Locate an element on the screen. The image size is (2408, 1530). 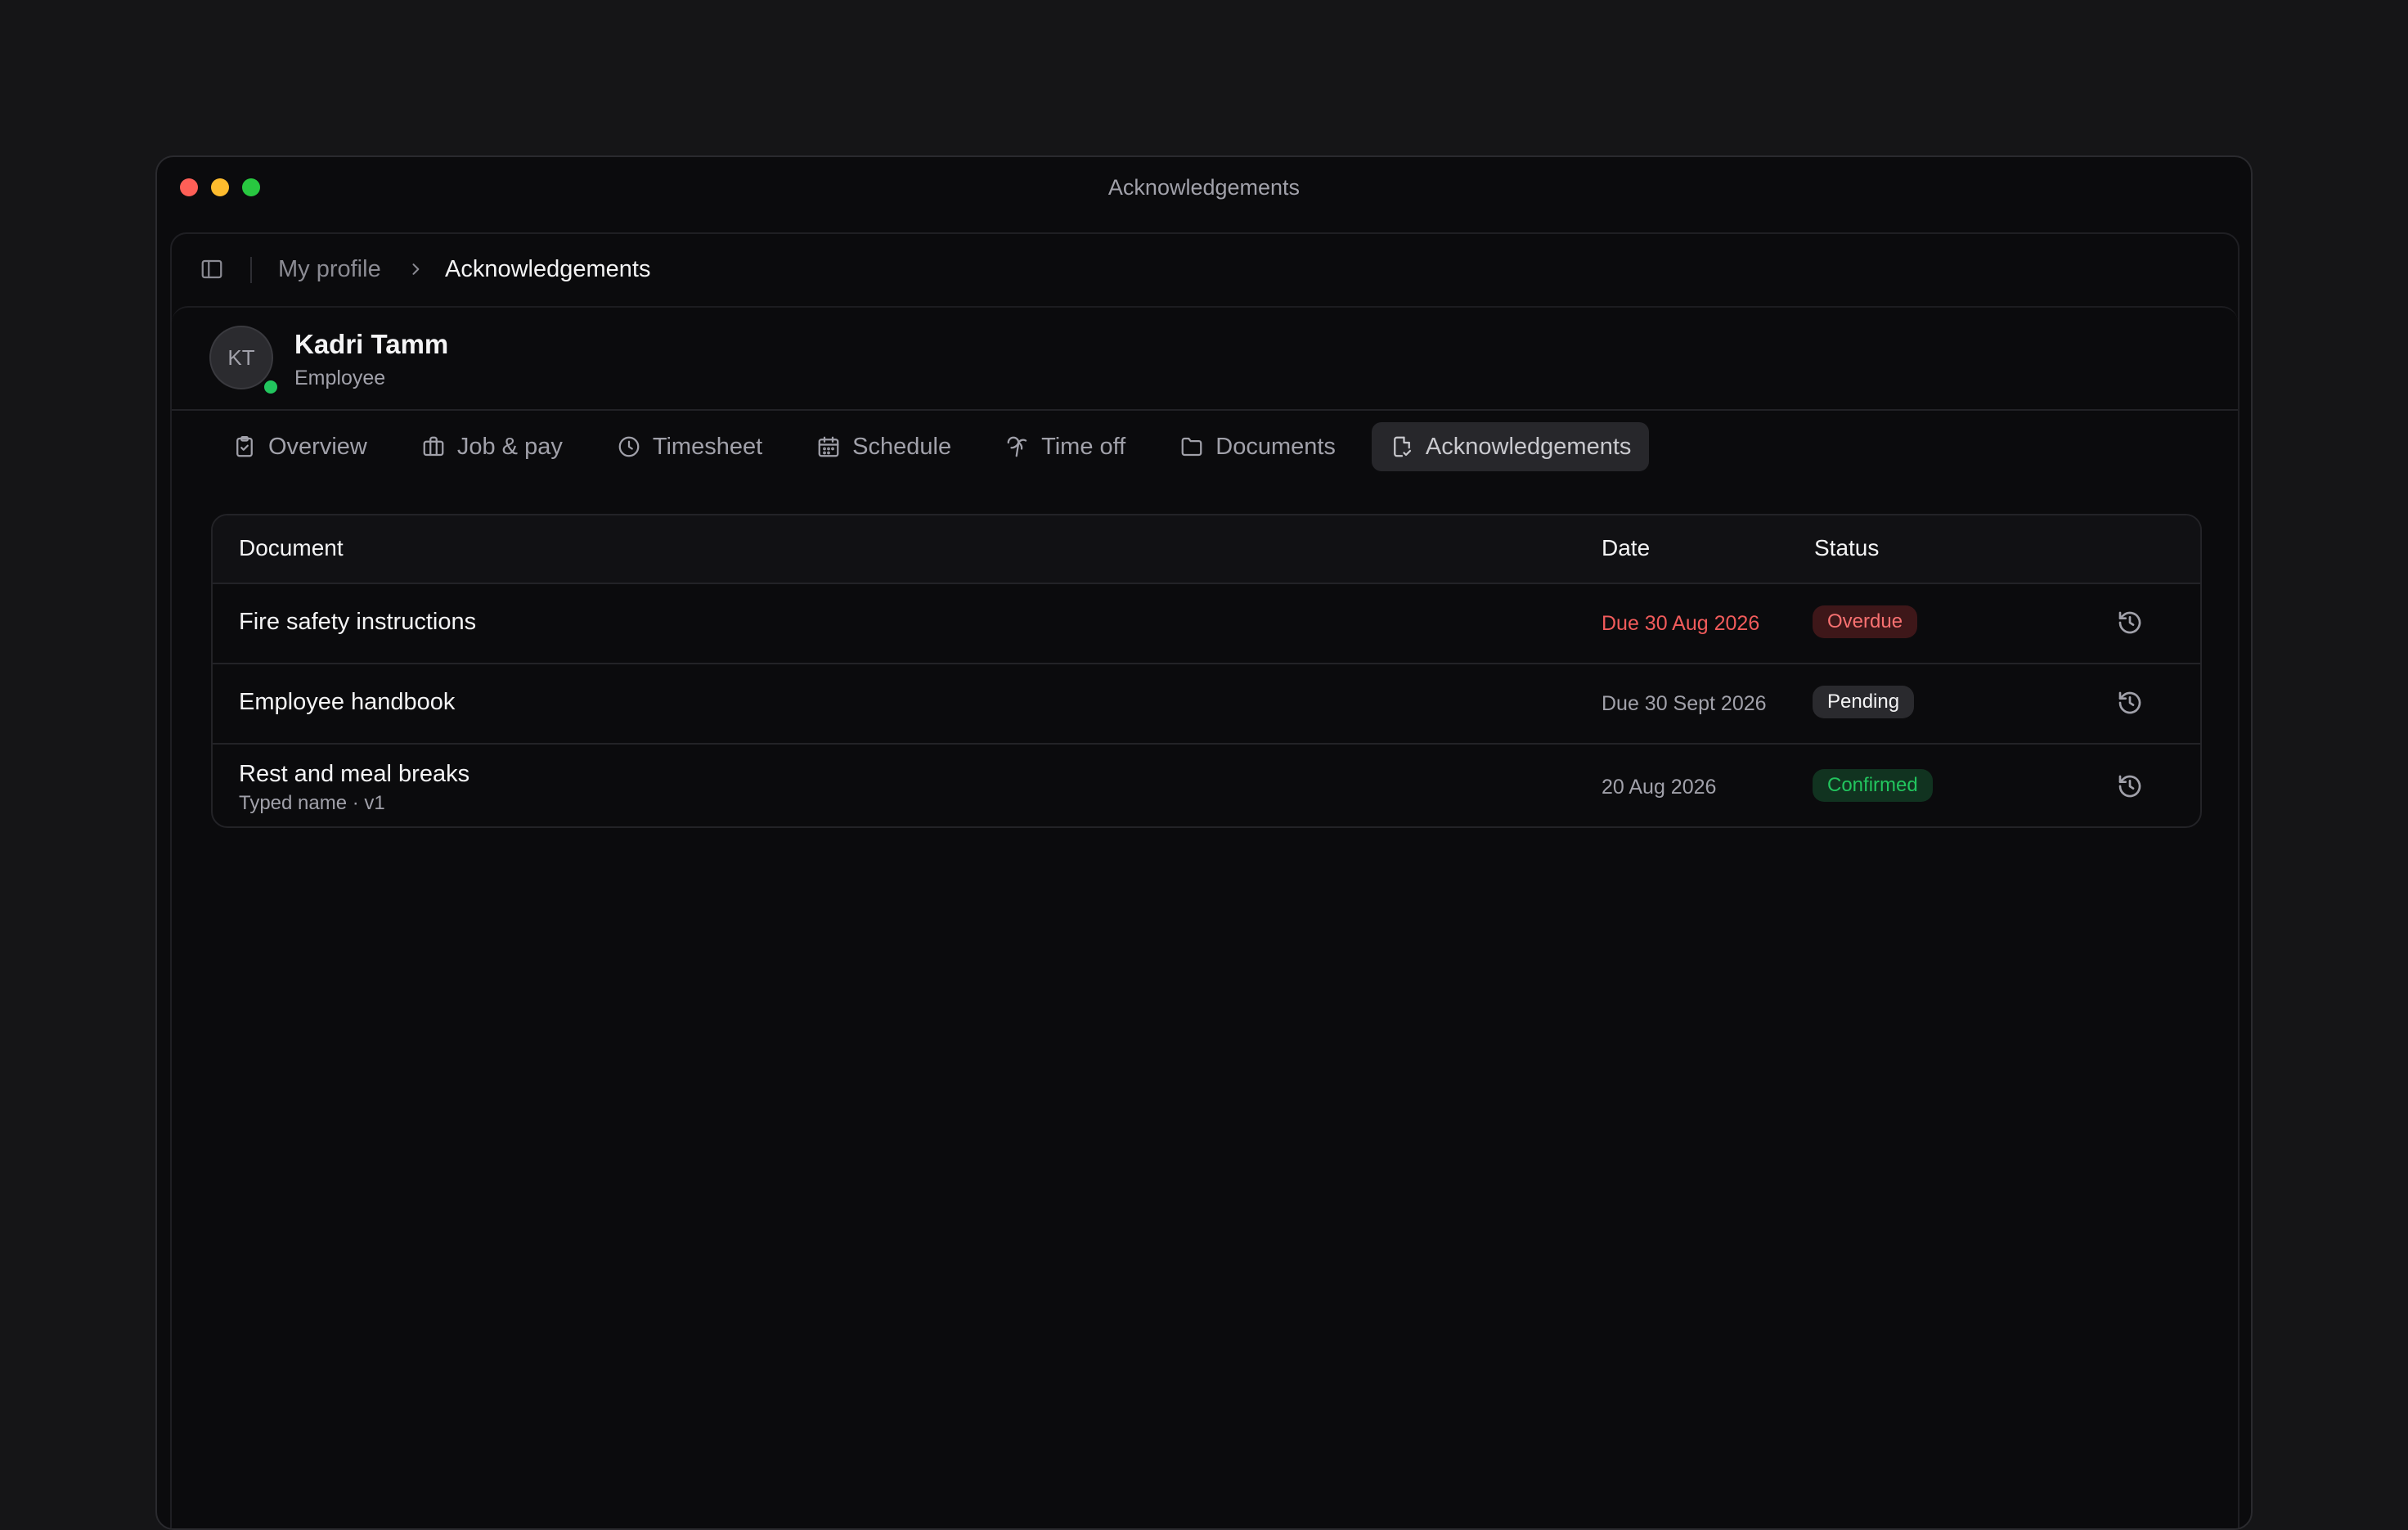
tab-label: Schedule is located at coordinates (902, 447).